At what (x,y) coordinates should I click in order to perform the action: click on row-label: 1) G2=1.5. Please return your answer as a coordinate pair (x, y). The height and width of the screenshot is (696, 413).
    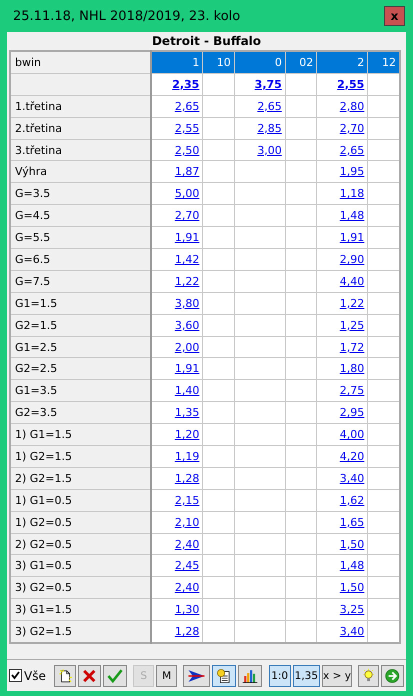
    Looking at the image, I should click on (80, 457).